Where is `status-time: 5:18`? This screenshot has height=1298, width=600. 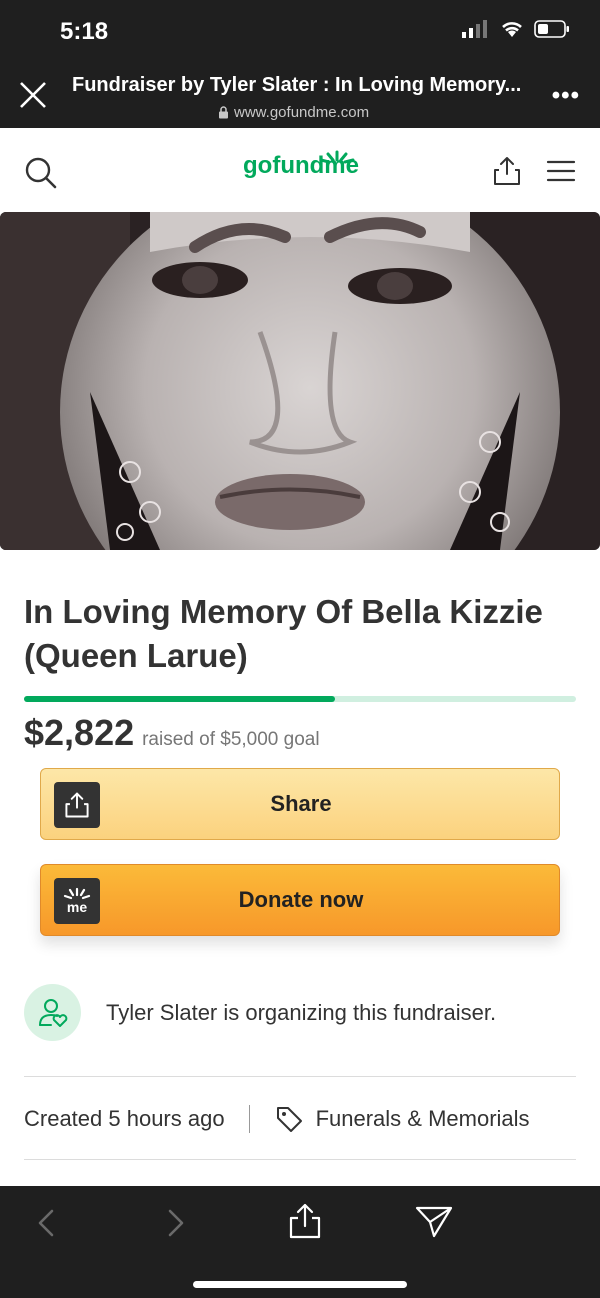 status-time: 5:18 is located at coordinates (84, 31).